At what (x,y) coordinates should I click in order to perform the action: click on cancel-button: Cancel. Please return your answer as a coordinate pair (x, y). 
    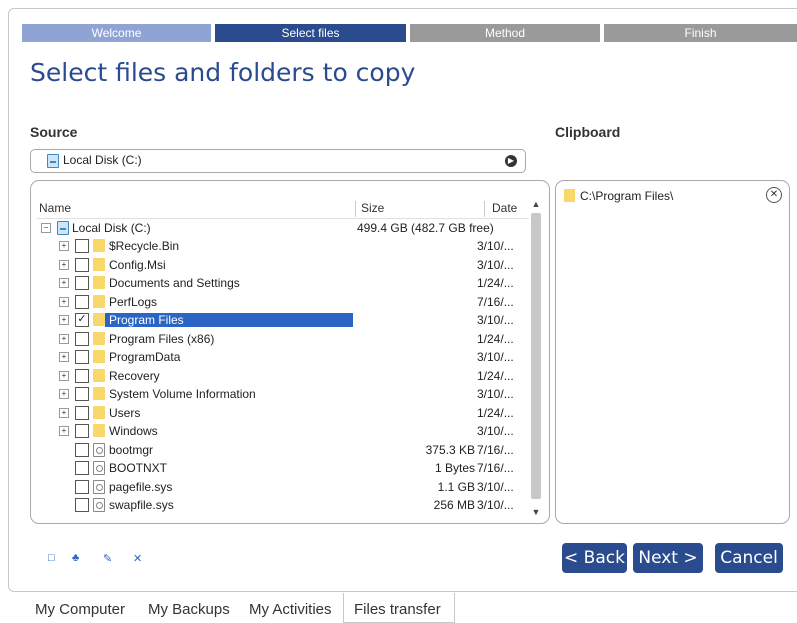
    Looking at the image, I should click on (749, 558).